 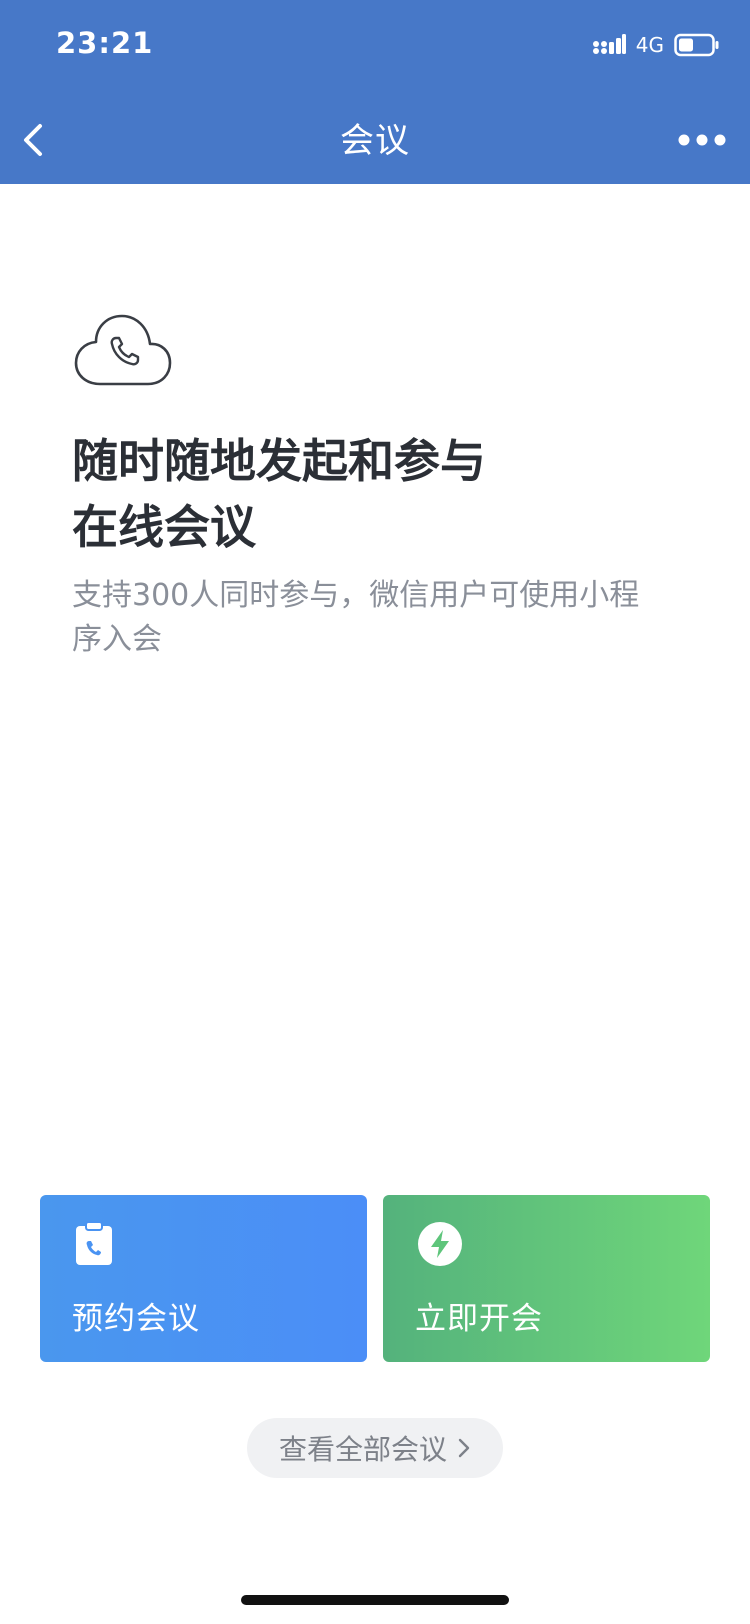 I want to click on battery-icon, so click(x=696, y=45).